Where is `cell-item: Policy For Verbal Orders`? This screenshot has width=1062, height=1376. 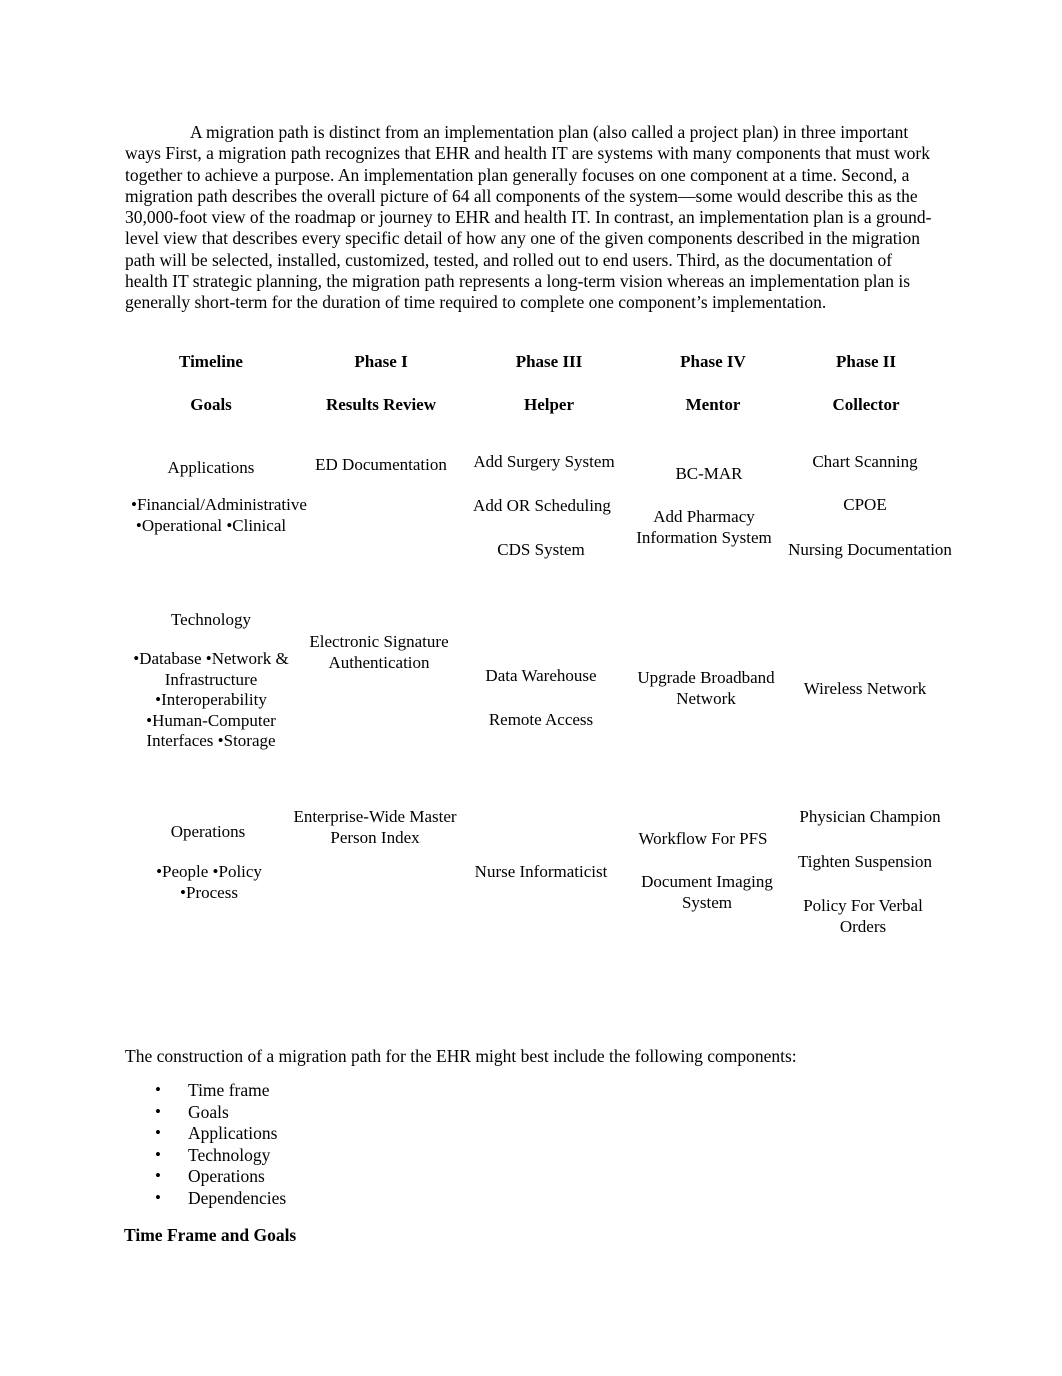
cell-item: Policy For Verbal Orders is located at coordinates (863, 916).